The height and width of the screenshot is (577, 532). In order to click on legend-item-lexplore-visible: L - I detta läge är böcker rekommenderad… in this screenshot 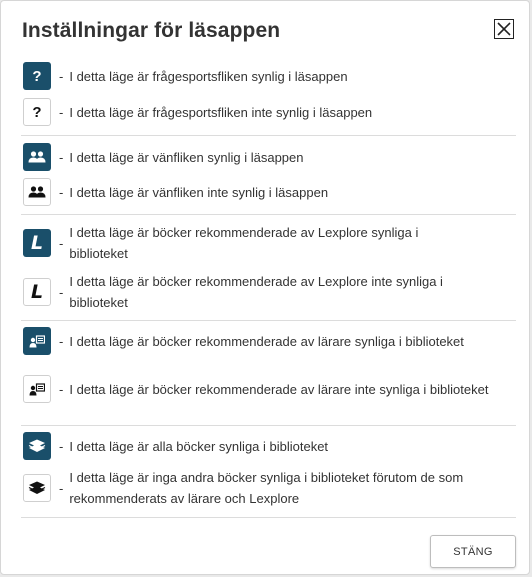, I will do `click(263, 243)`.